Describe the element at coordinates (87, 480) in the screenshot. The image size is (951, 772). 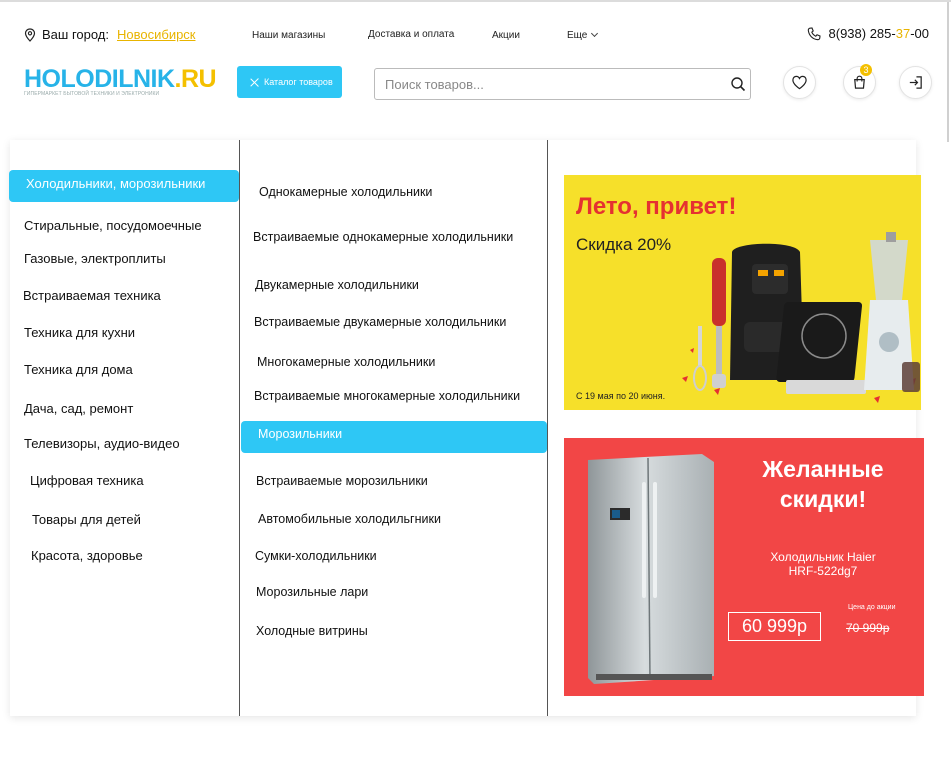
I see `category-item-digital: Цифровая техника` at that location.